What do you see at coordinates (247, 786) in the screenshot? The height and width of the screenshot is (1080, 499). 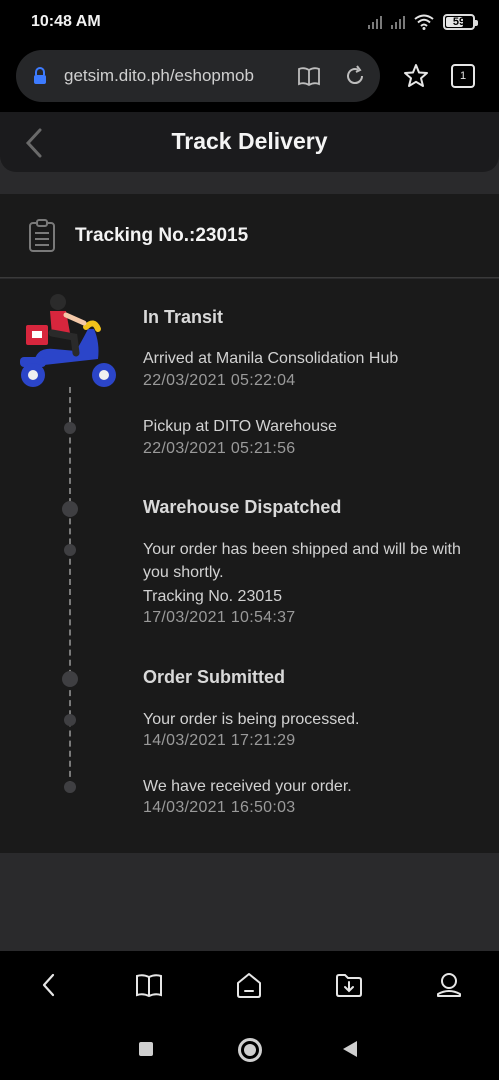 I see `event-text: We have received your order.` at bounding box center [247, 786].